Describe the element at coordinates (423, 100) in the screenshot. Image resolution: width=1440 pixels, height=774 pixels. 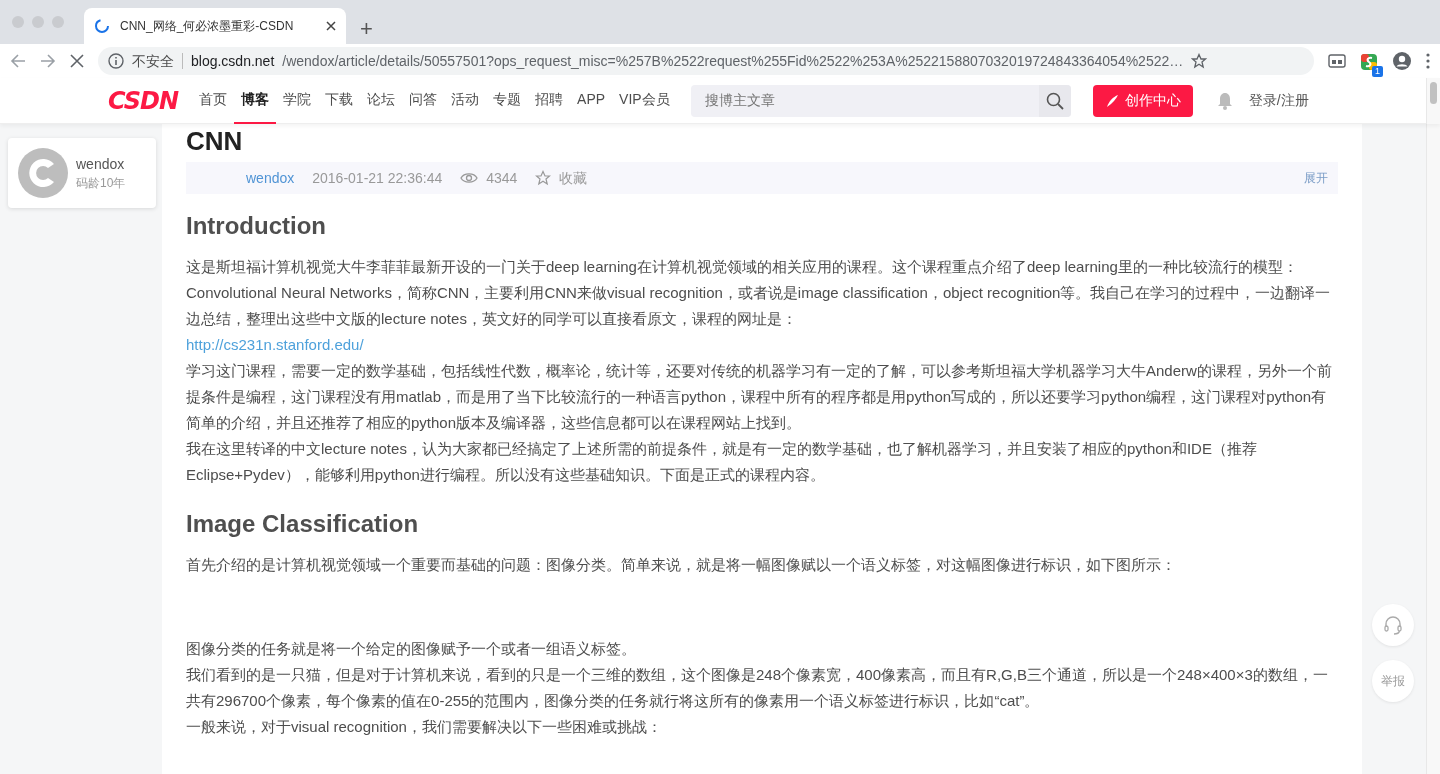
I see `nav-tab: 问答` at that location.